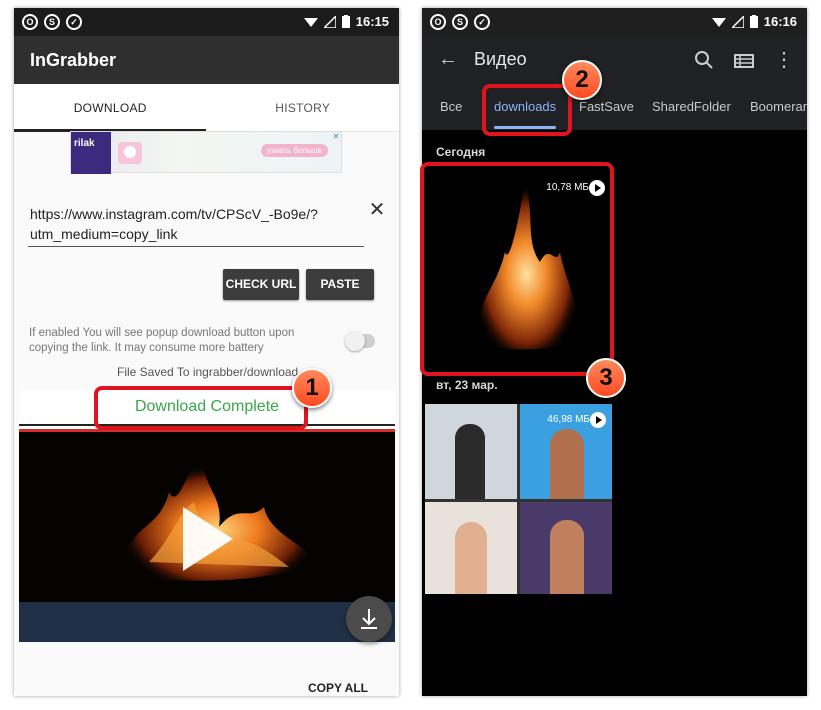  Describe the element at coordinates (336, 137) in the screenshot. I see `ad-close-icon: ✕` at that location.